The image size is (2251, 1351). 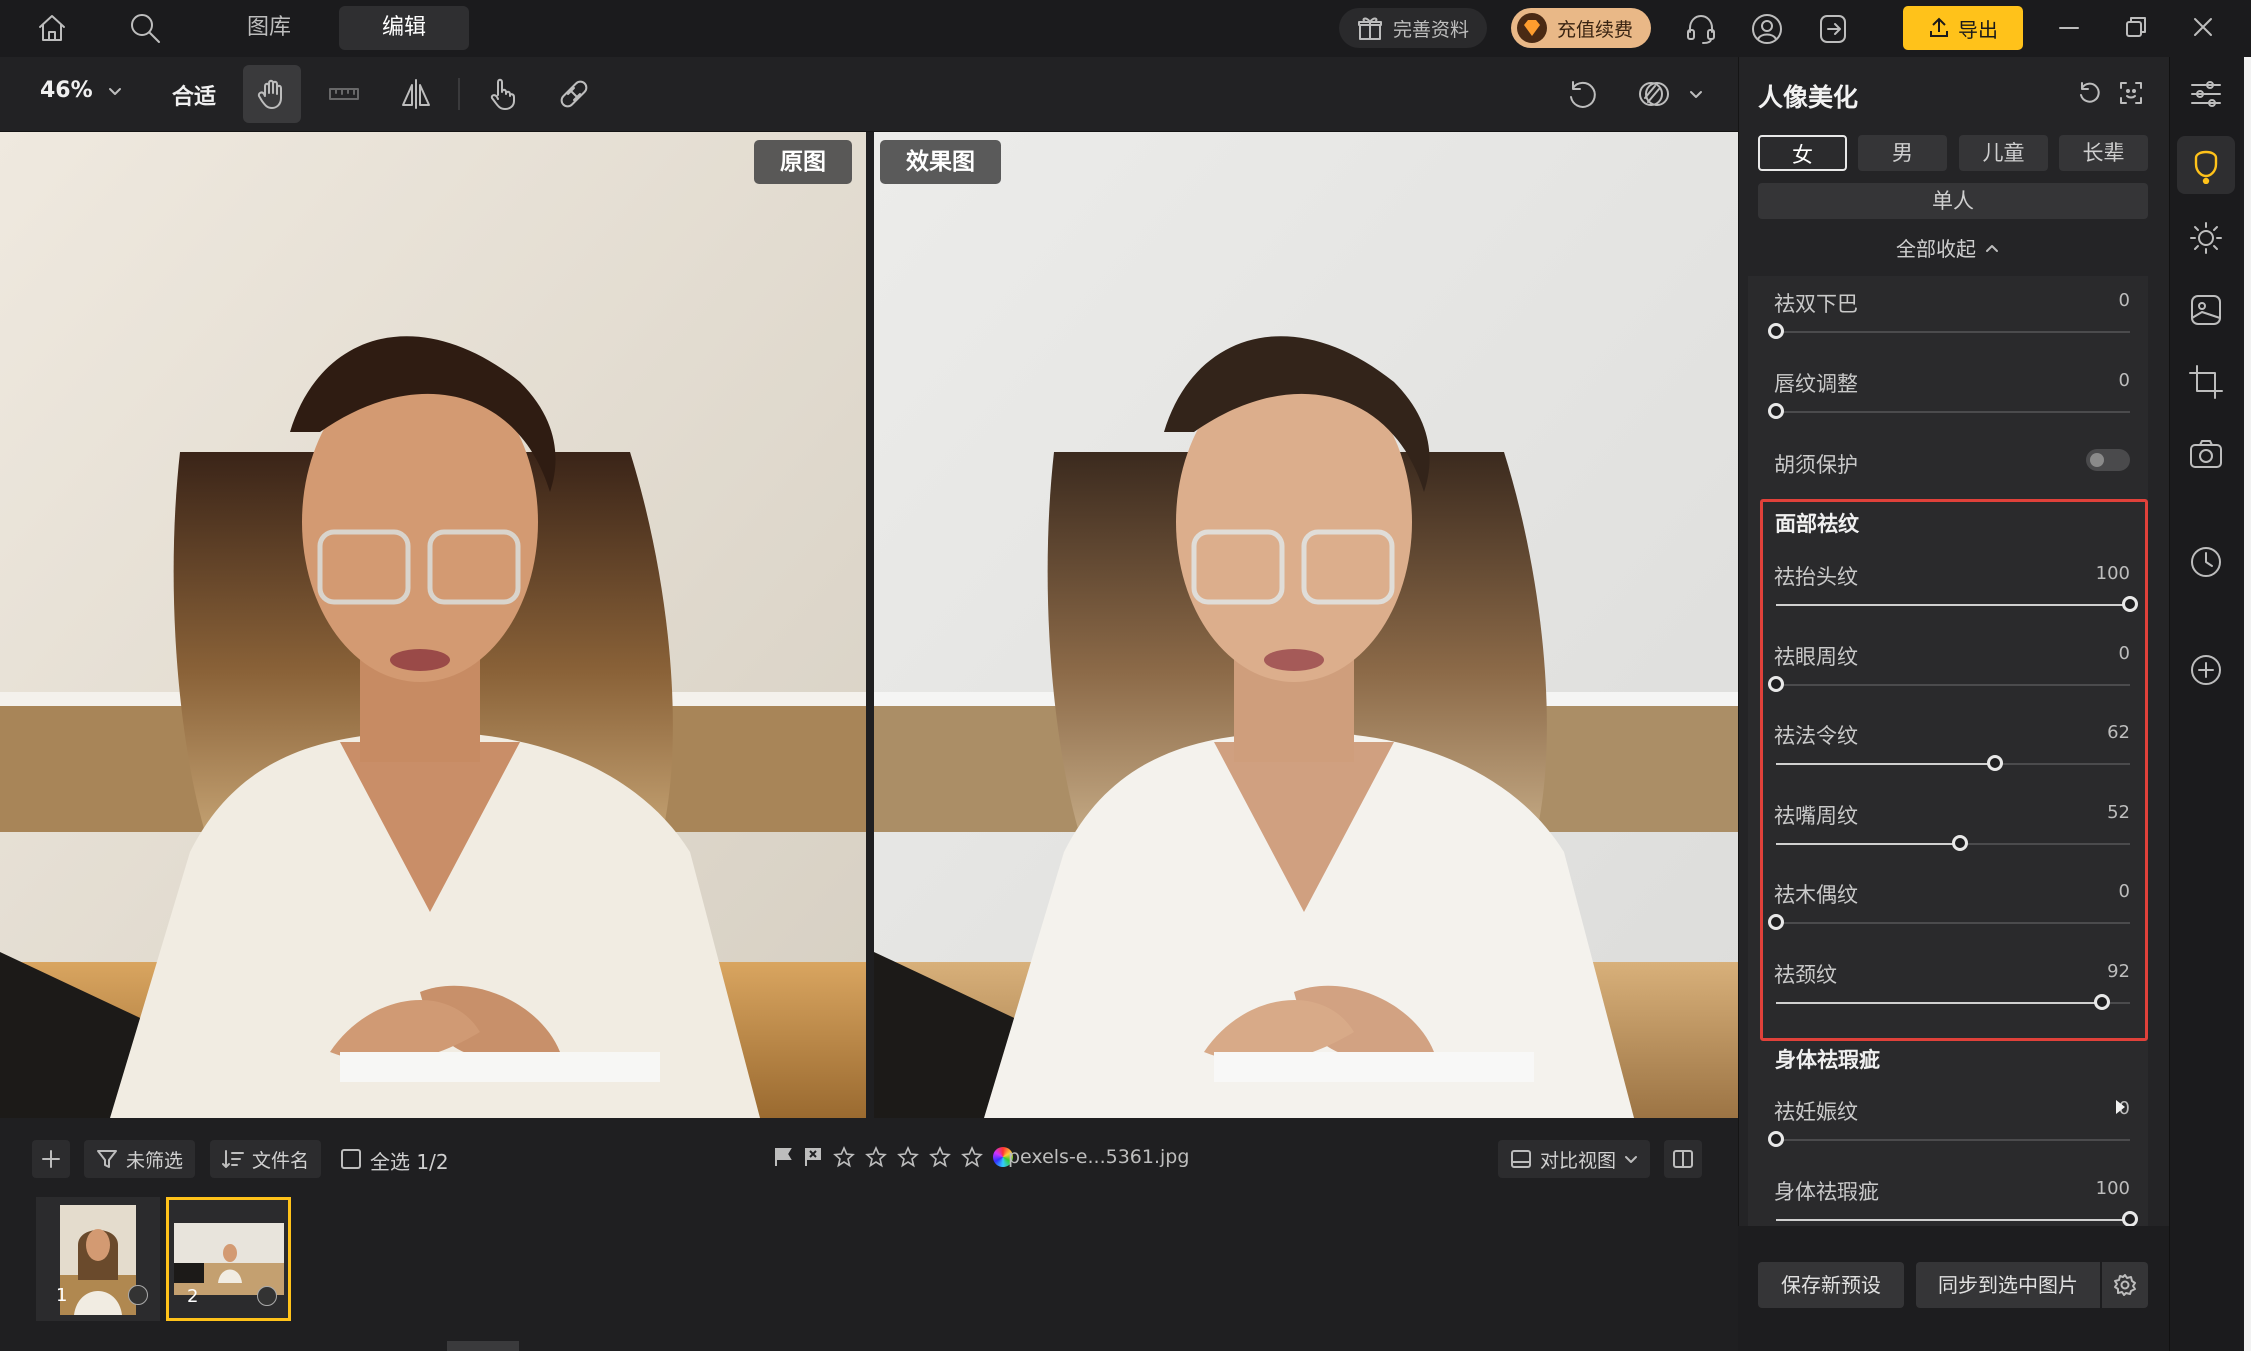 What do you see at coordinates (2206, 165) in the screenshot?
I see `portrait-tool-button` at bounding box center [2206, 165].